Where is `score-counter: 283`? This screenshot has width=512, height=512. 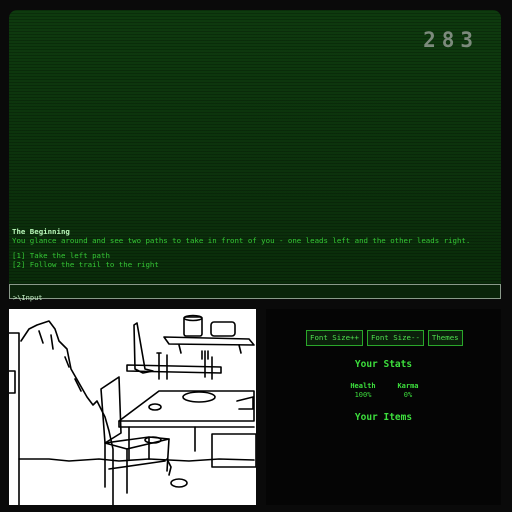
score-counter: 283 is located at coordinates (451, 40).